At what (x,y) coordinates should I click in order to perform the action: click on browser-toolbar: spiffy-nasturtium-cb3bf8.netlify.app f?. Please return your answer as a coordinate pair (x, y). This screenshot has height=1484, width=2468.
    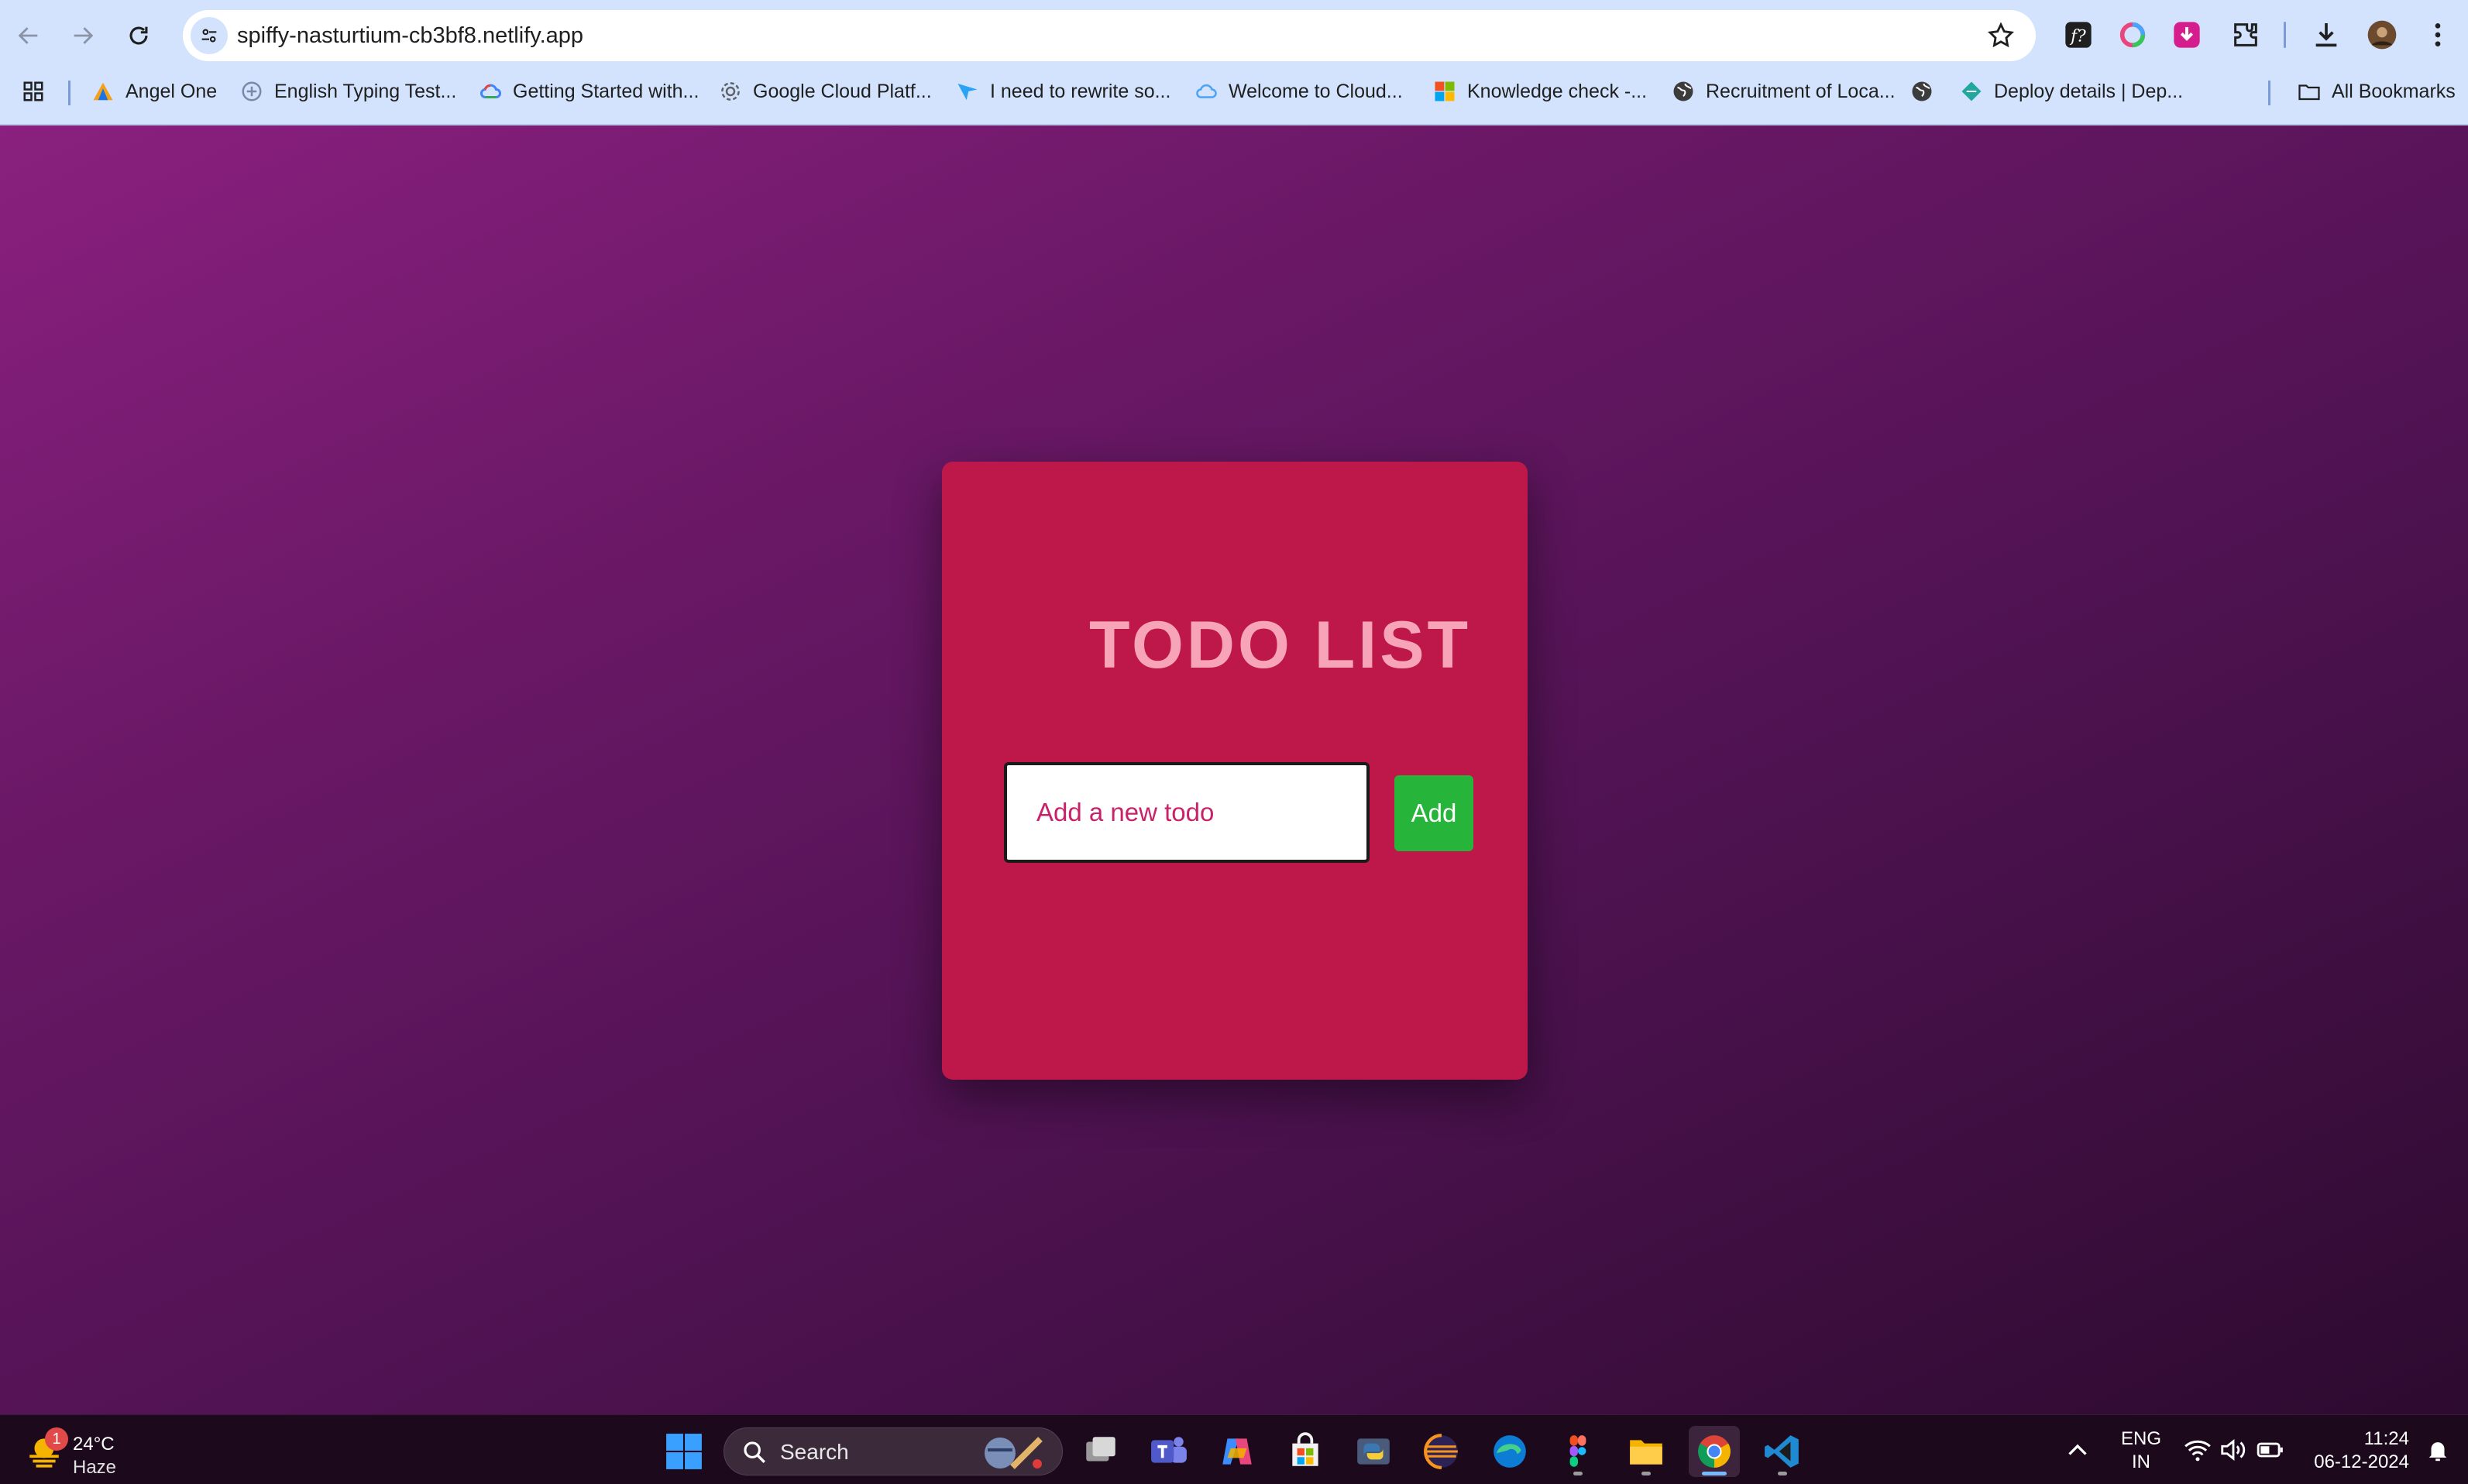
    Looking at the image, I should click on (1234, 35).